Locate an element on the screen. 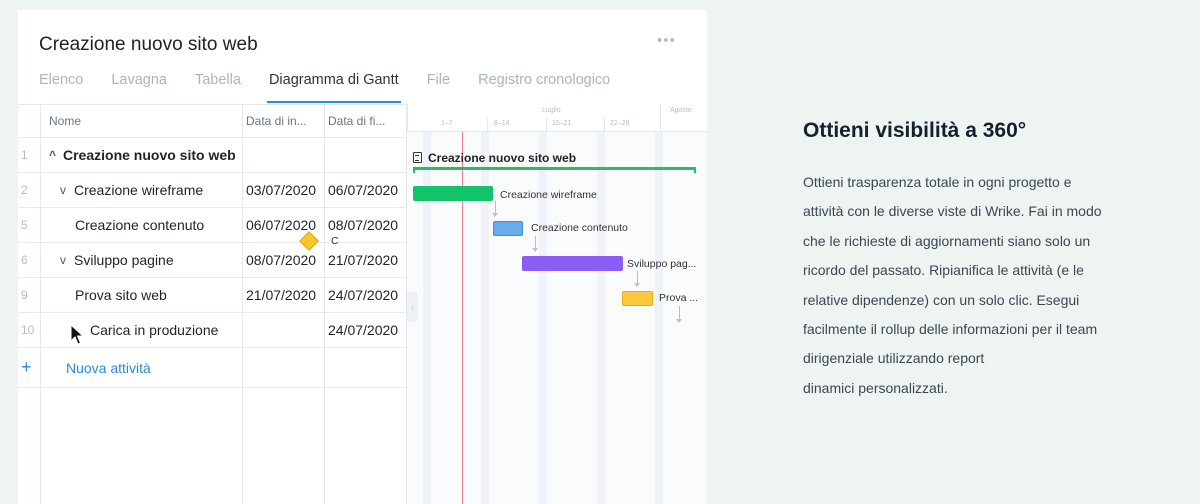 This screenshot has height=504, width=1200. gantt-week: 1–7 is located at coordinates (447, 123).